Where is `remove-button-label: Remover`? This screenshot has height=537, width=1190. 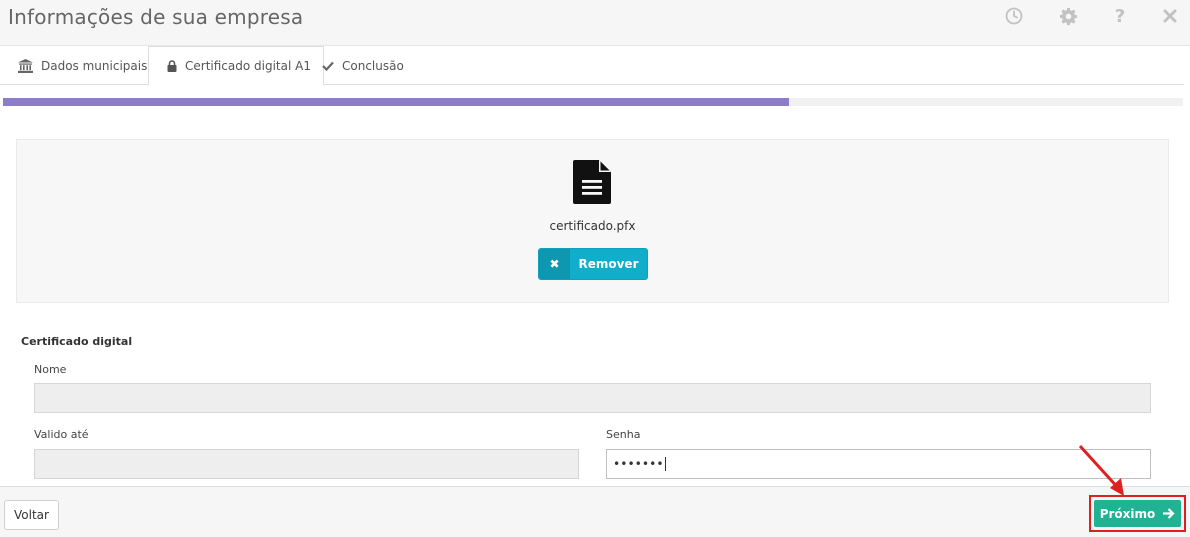 remove-button-label: Remover is located at coordinates (608, 264).